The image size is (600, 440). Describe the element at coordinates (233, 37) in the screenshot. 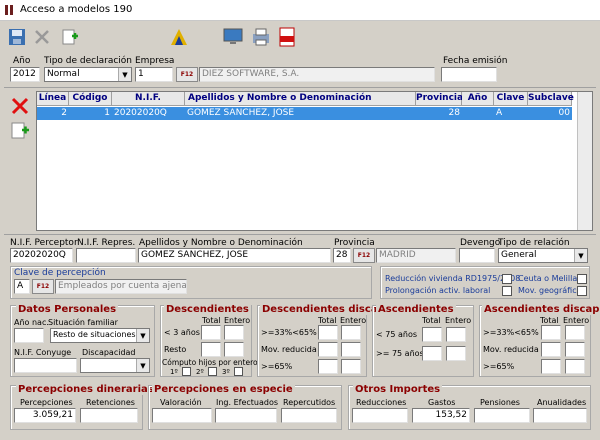

I see `monitor-icon` at that location.